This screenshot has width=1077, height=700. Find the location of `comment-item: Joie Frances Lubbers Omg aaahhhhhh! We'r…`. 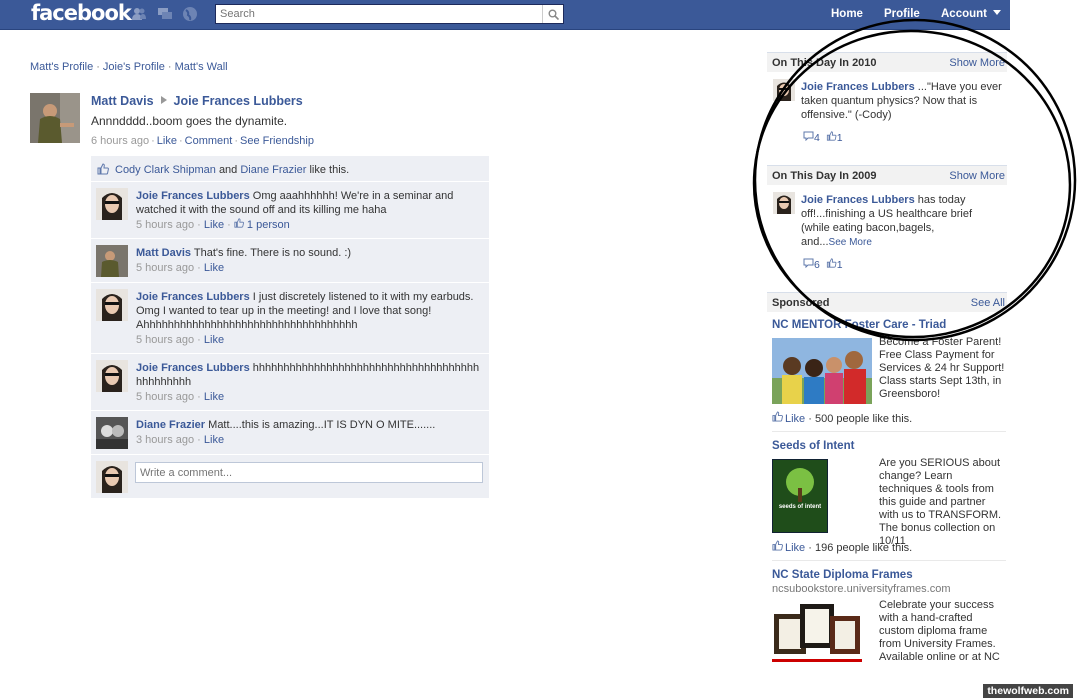

comment-item: Joie Frances Lubbers Omg aaahhhhhh! We'r… is located at coordinates (290, 210).